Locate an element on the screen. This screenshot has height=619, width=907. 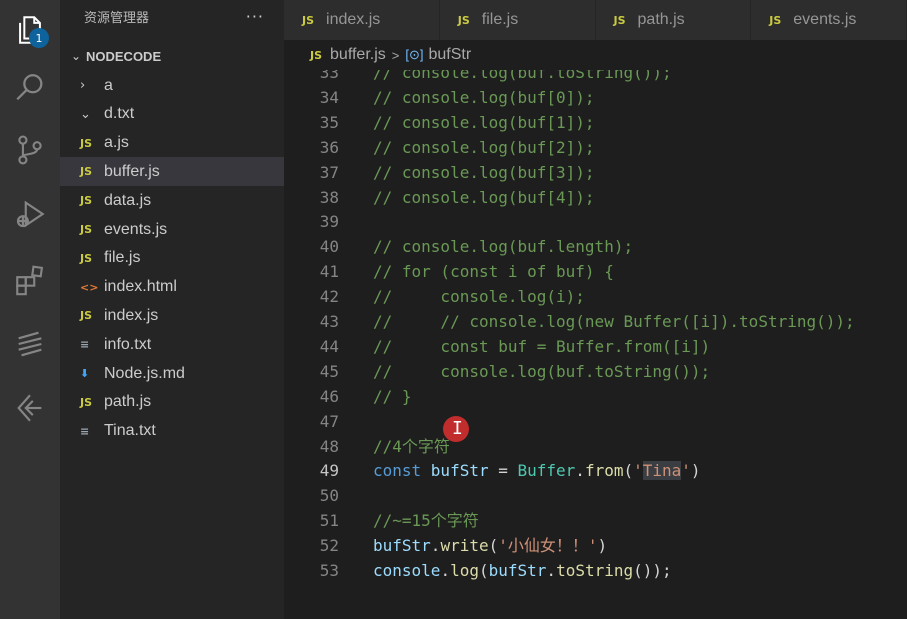
file-tree-item-label: Tina.txt is located at coordinates (130, 431).